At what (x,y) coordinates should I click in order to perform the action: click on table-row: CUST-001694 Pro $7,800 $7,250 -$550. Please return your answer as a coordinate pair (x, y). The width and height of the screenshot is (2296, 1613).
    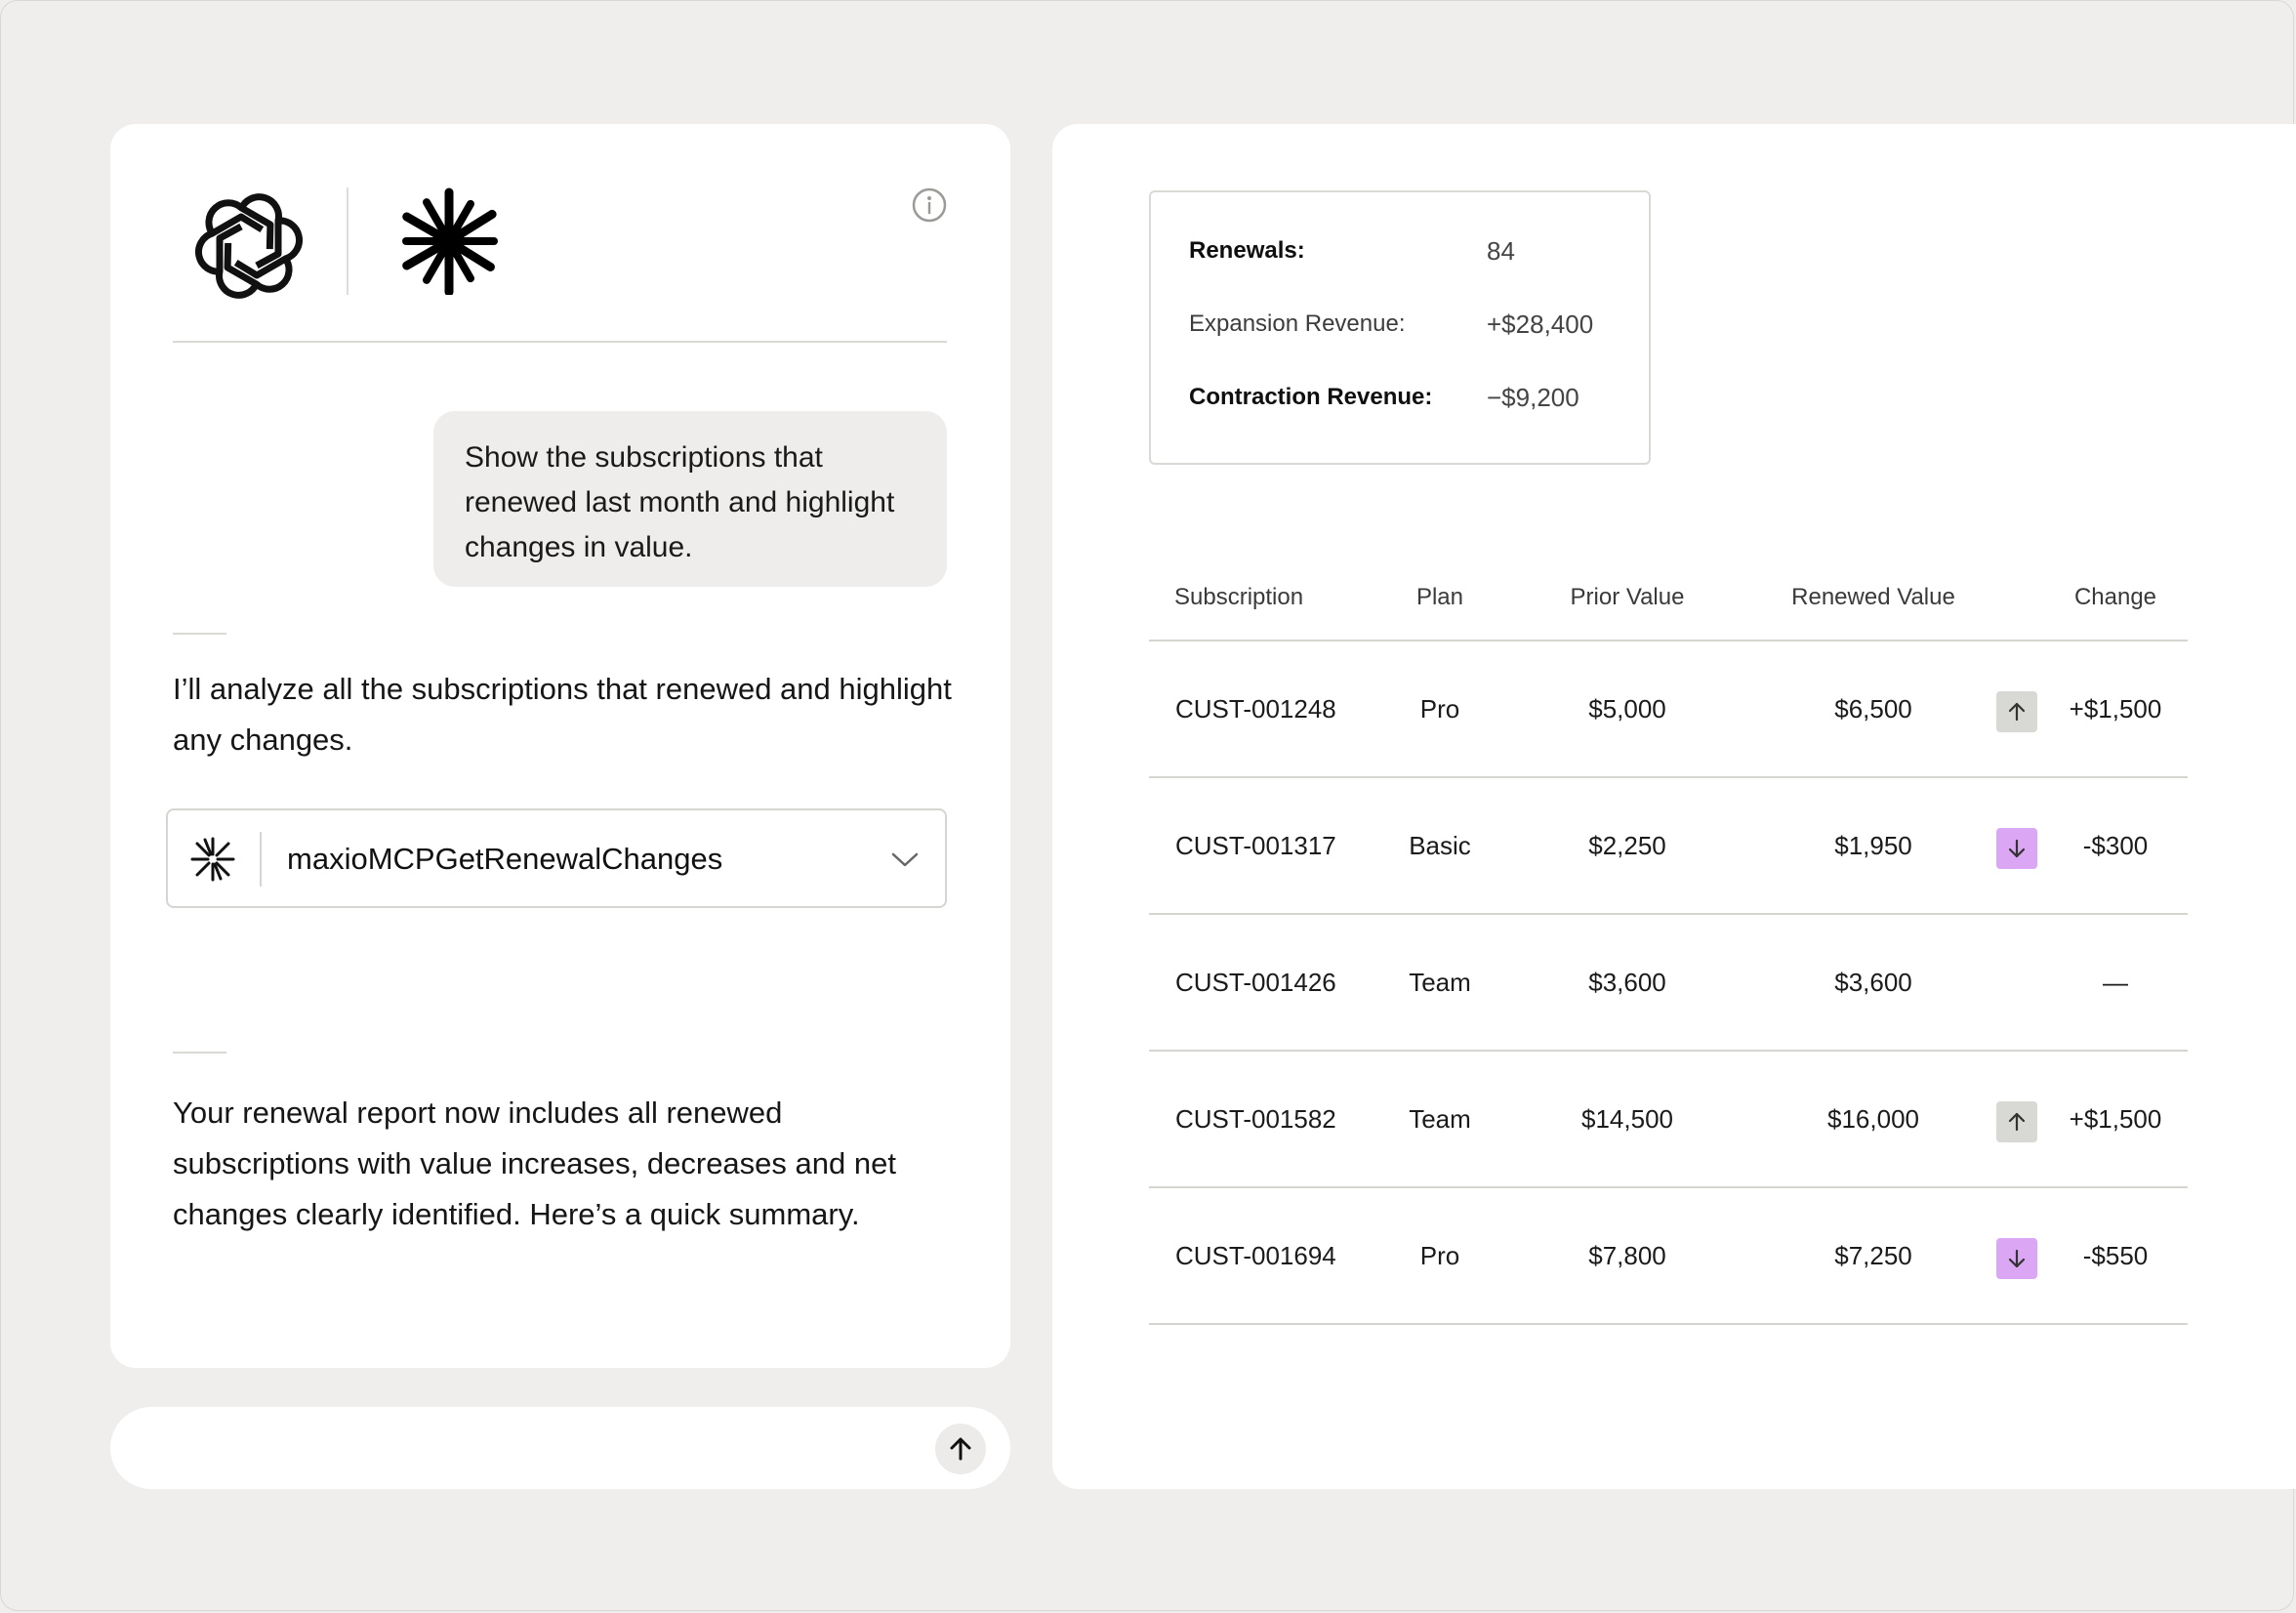
    Looking at the image, I should click on (1668, 1257).